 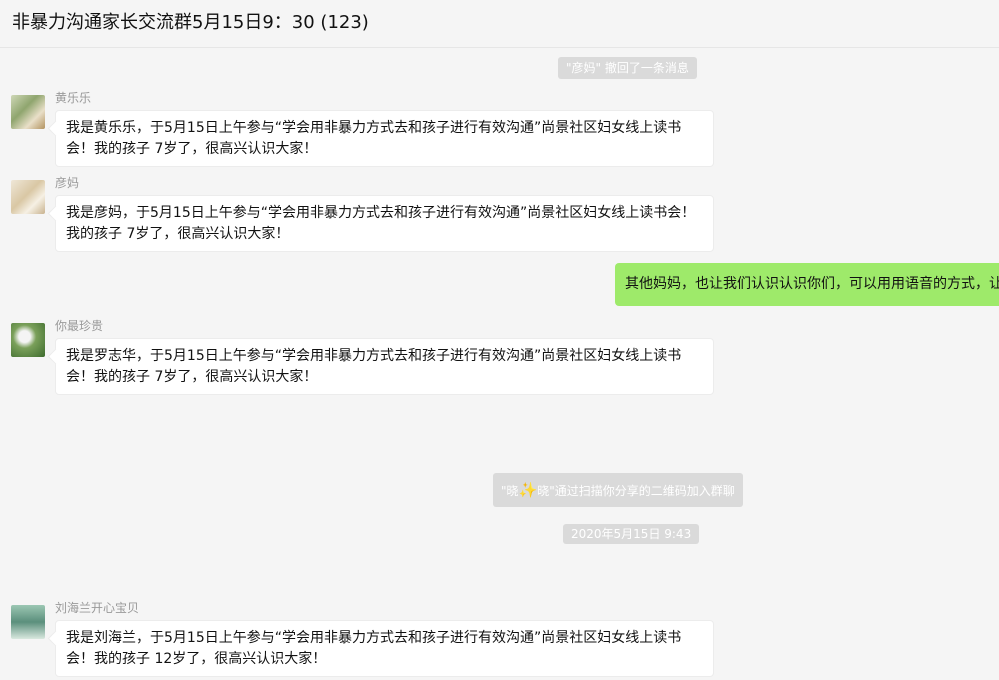 What do you see at coordinates (67, 183) in the screenshot?
I see `sender-name: 彦妈` at bounding box center [67, 183].